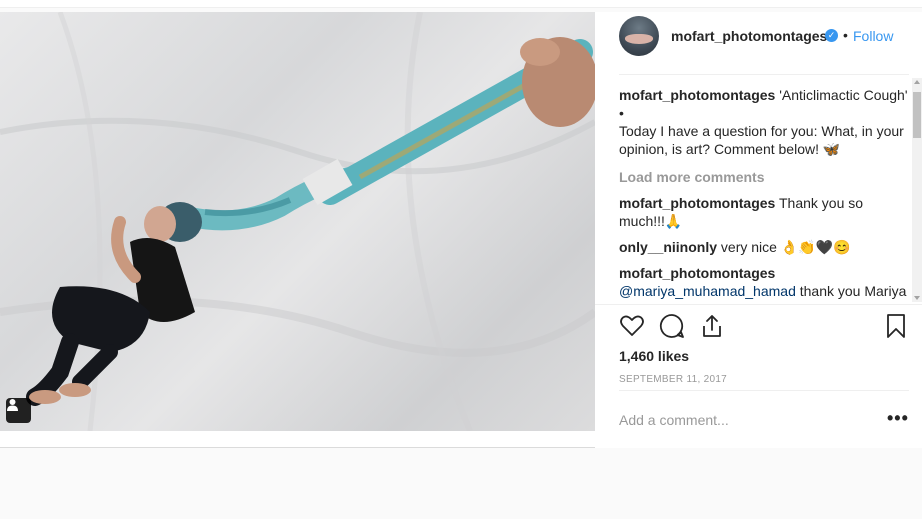 The image size is (922, 519). I want to click on load-more-comments-button: Load more comments, so click(764, 177).